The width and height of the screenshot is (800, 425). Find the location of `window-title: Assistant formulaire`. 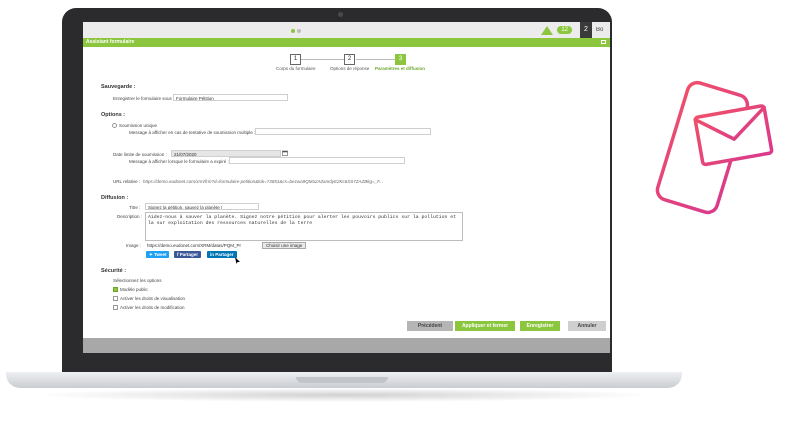

window-title: Assistant formulaire is located at coordinates (110, 42).